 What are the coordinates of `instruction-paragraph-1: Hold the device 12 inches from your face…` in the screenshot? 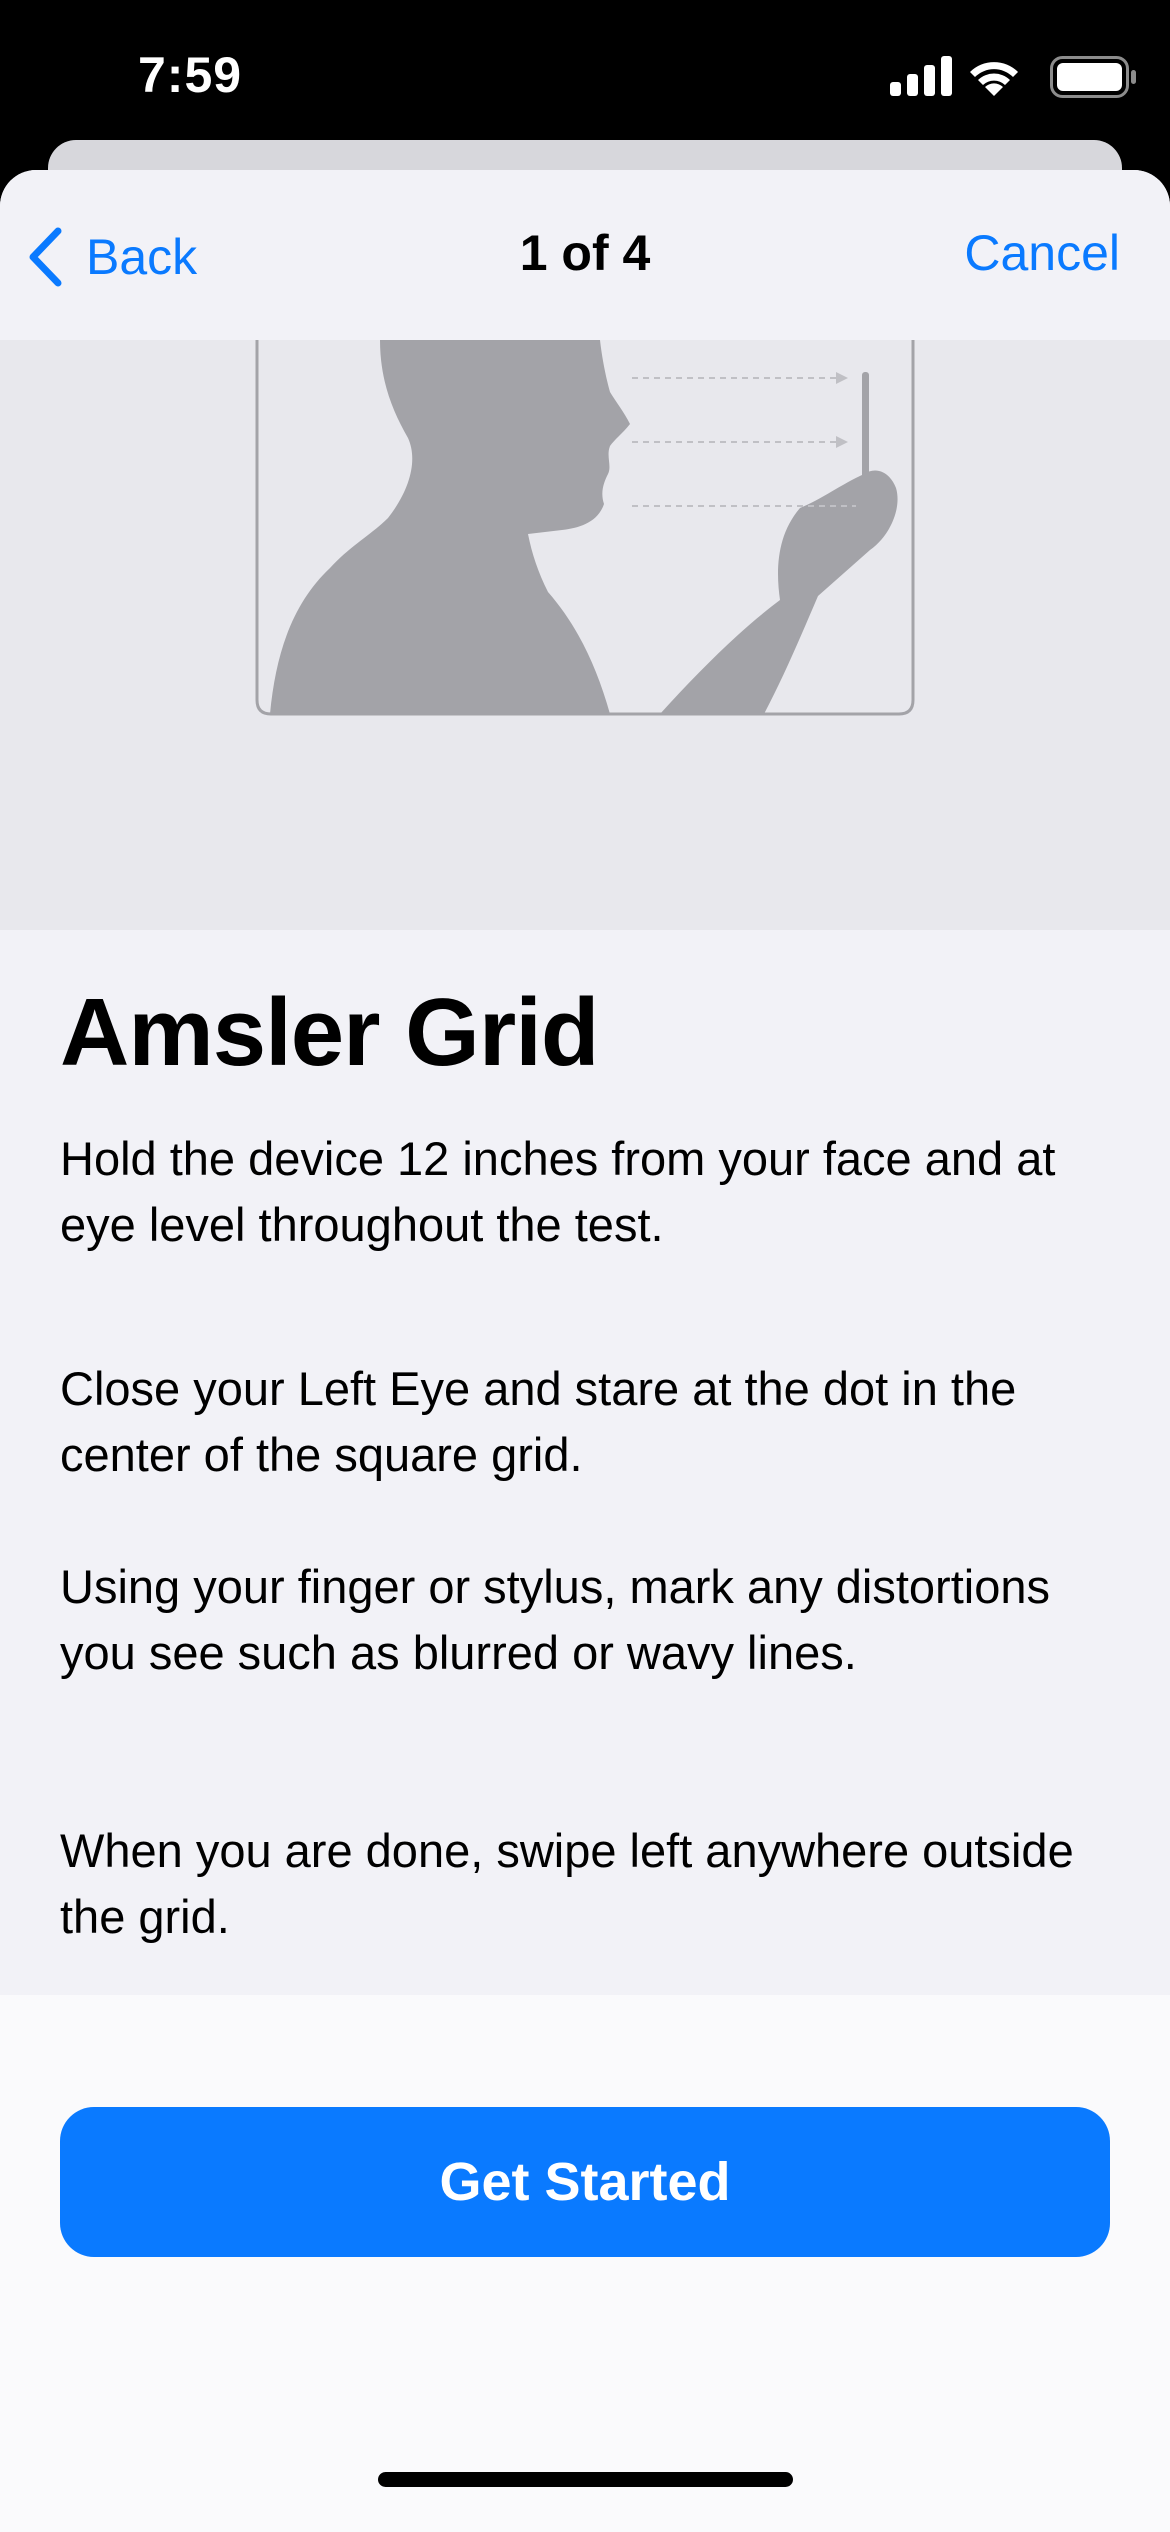 It's located at (558, 1191).